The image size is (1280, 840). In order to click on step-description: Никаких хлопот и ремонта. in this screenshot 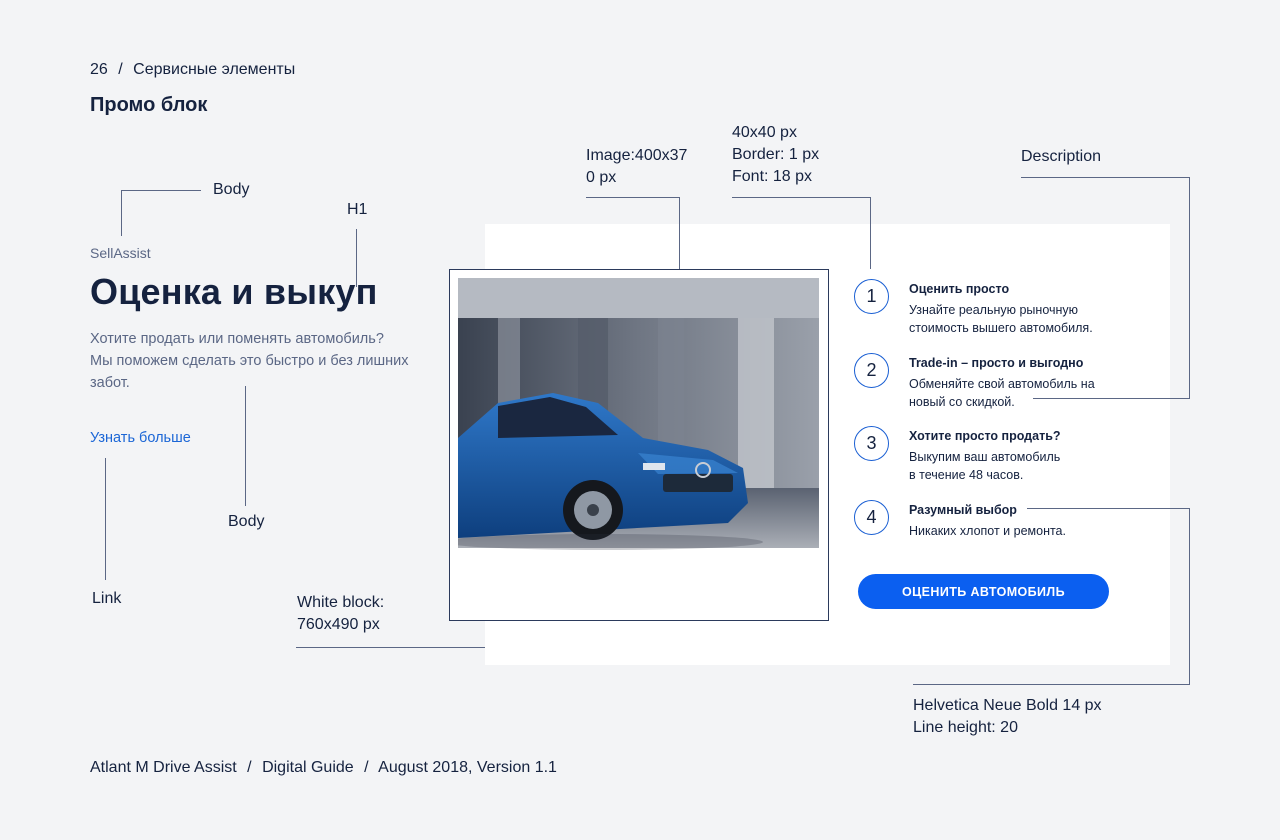, I will do `click(987, 531)`.